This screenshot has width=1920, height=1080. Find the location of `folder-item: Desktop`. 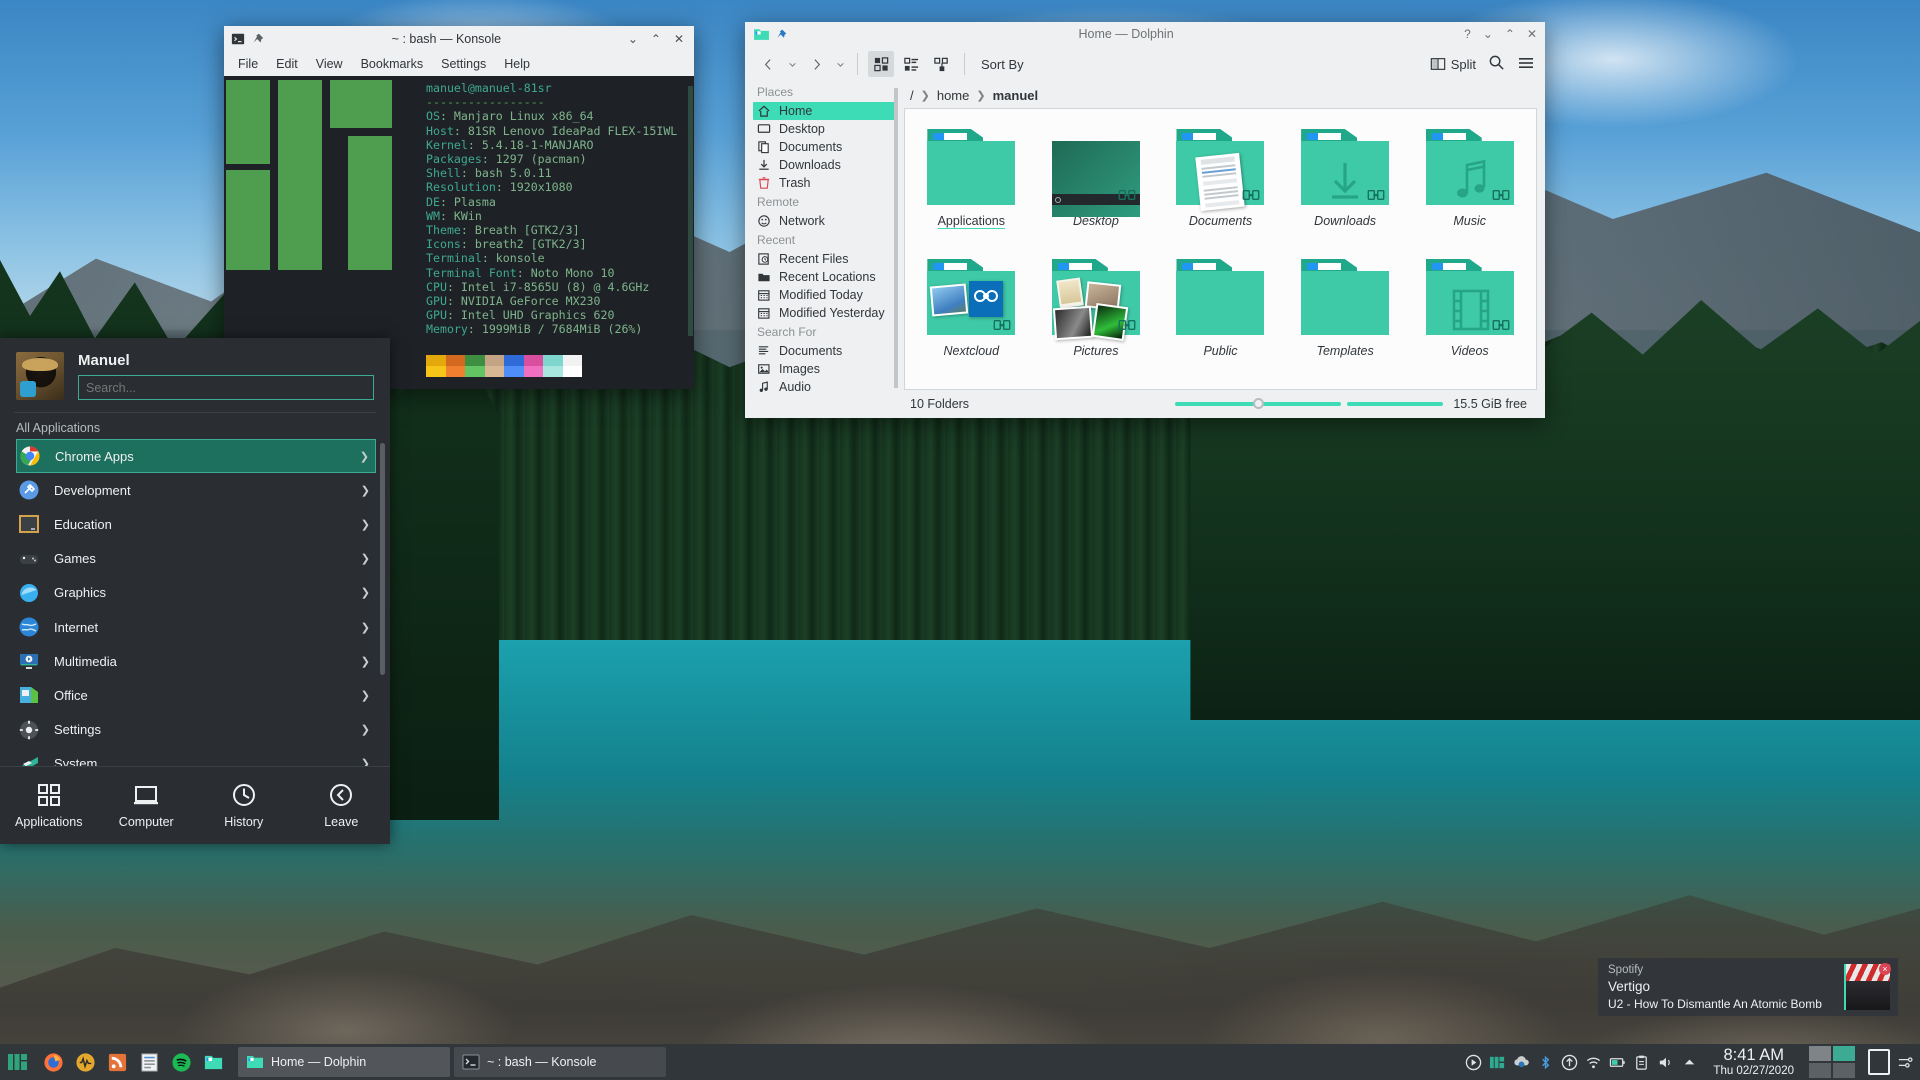

folder-item: Desktop is located at coordinates (1096, 180).